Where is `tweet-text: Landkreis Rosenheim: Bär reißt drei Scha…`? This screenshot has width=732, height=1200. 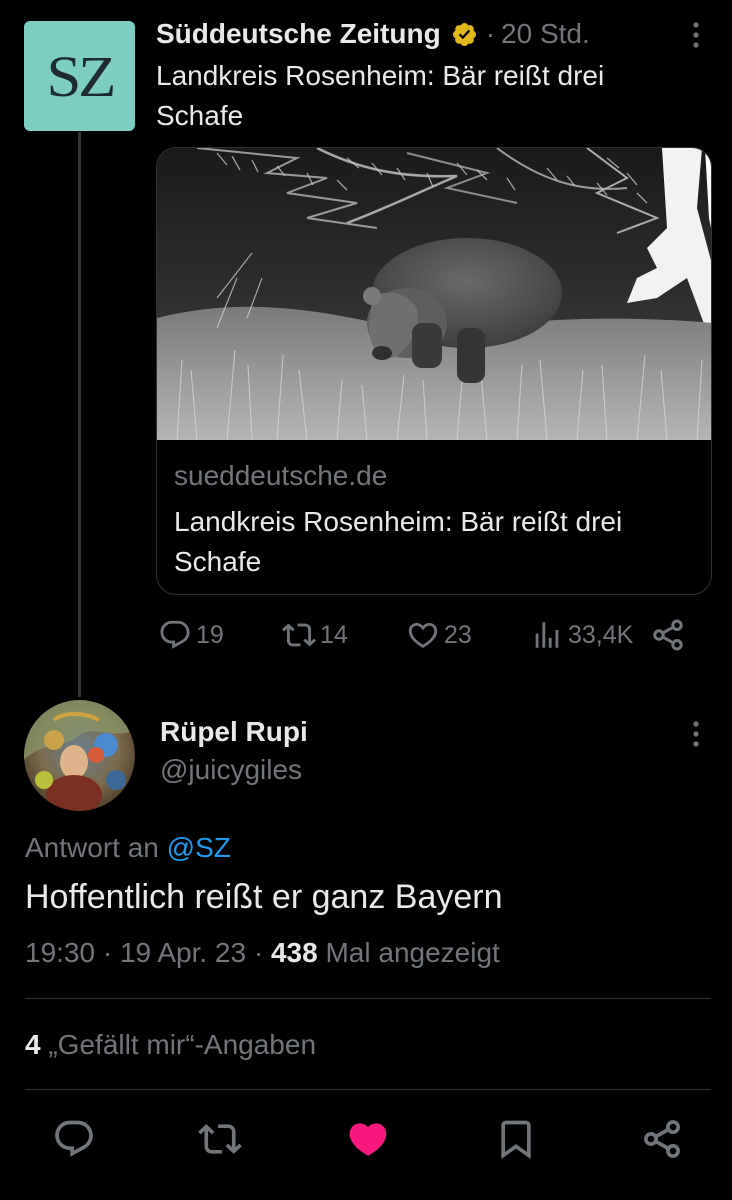
tweet-text: Landkreis Rosenheim: Bär reißt drei Scha… is located at coordinates (380, 95).